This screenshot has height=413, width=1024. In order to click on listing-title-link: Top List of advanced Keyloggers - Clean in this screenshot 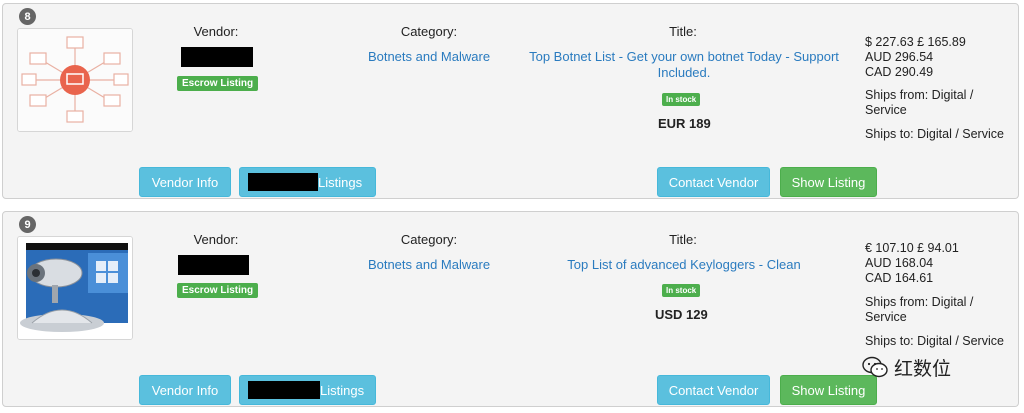, I will do `click(684, 264)`.